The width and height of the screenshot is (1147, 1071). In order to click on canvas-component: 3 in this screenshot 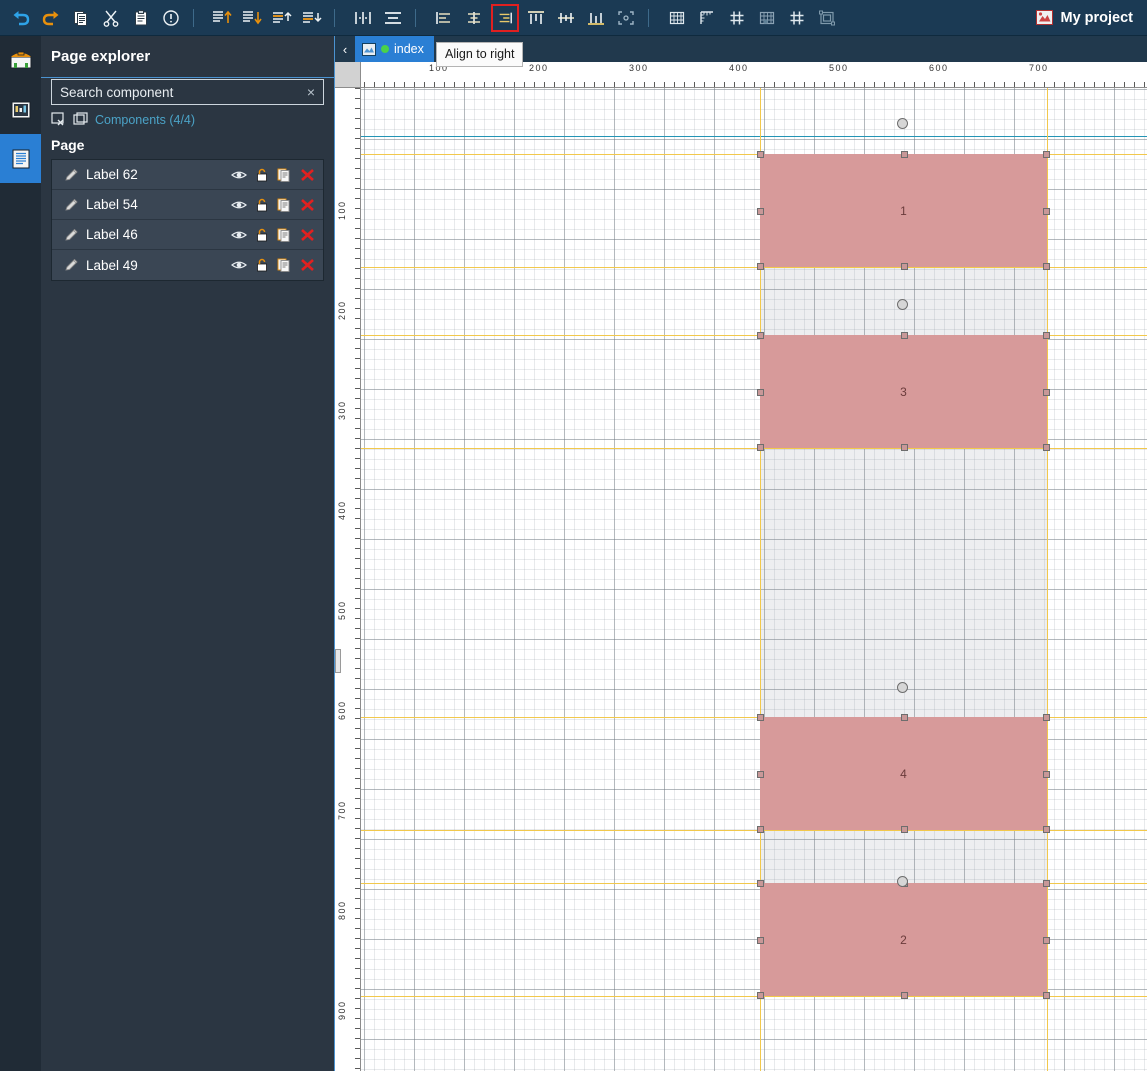, I will do `click(903, 391)`.